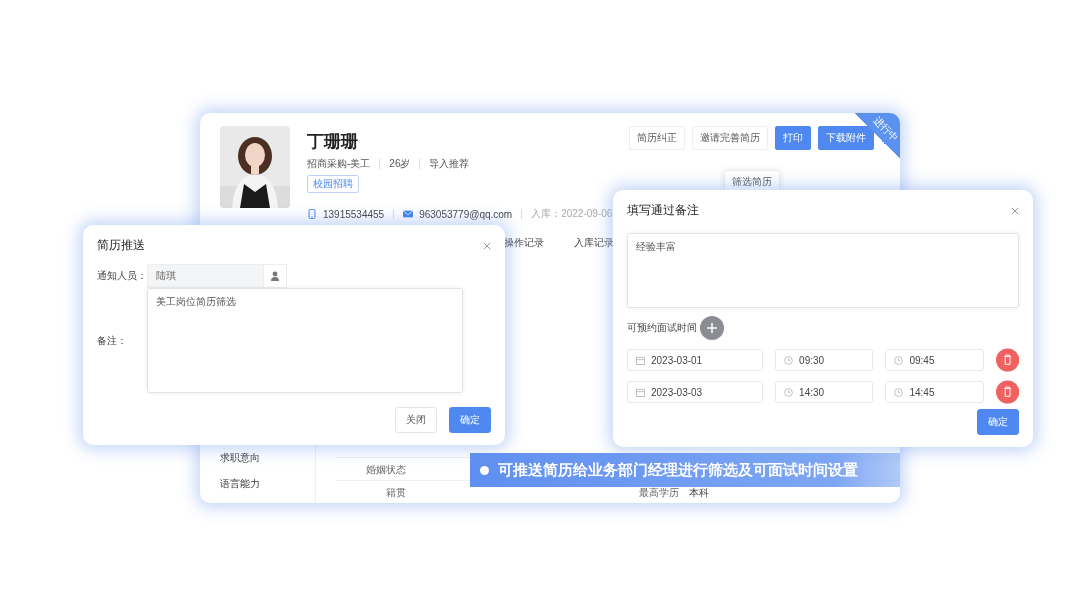 The height and width of the screenshot is (613, 1080). Describe the element at coordinates (934, 392) in the screenshot. I see `time-field: 14:45` at that location.